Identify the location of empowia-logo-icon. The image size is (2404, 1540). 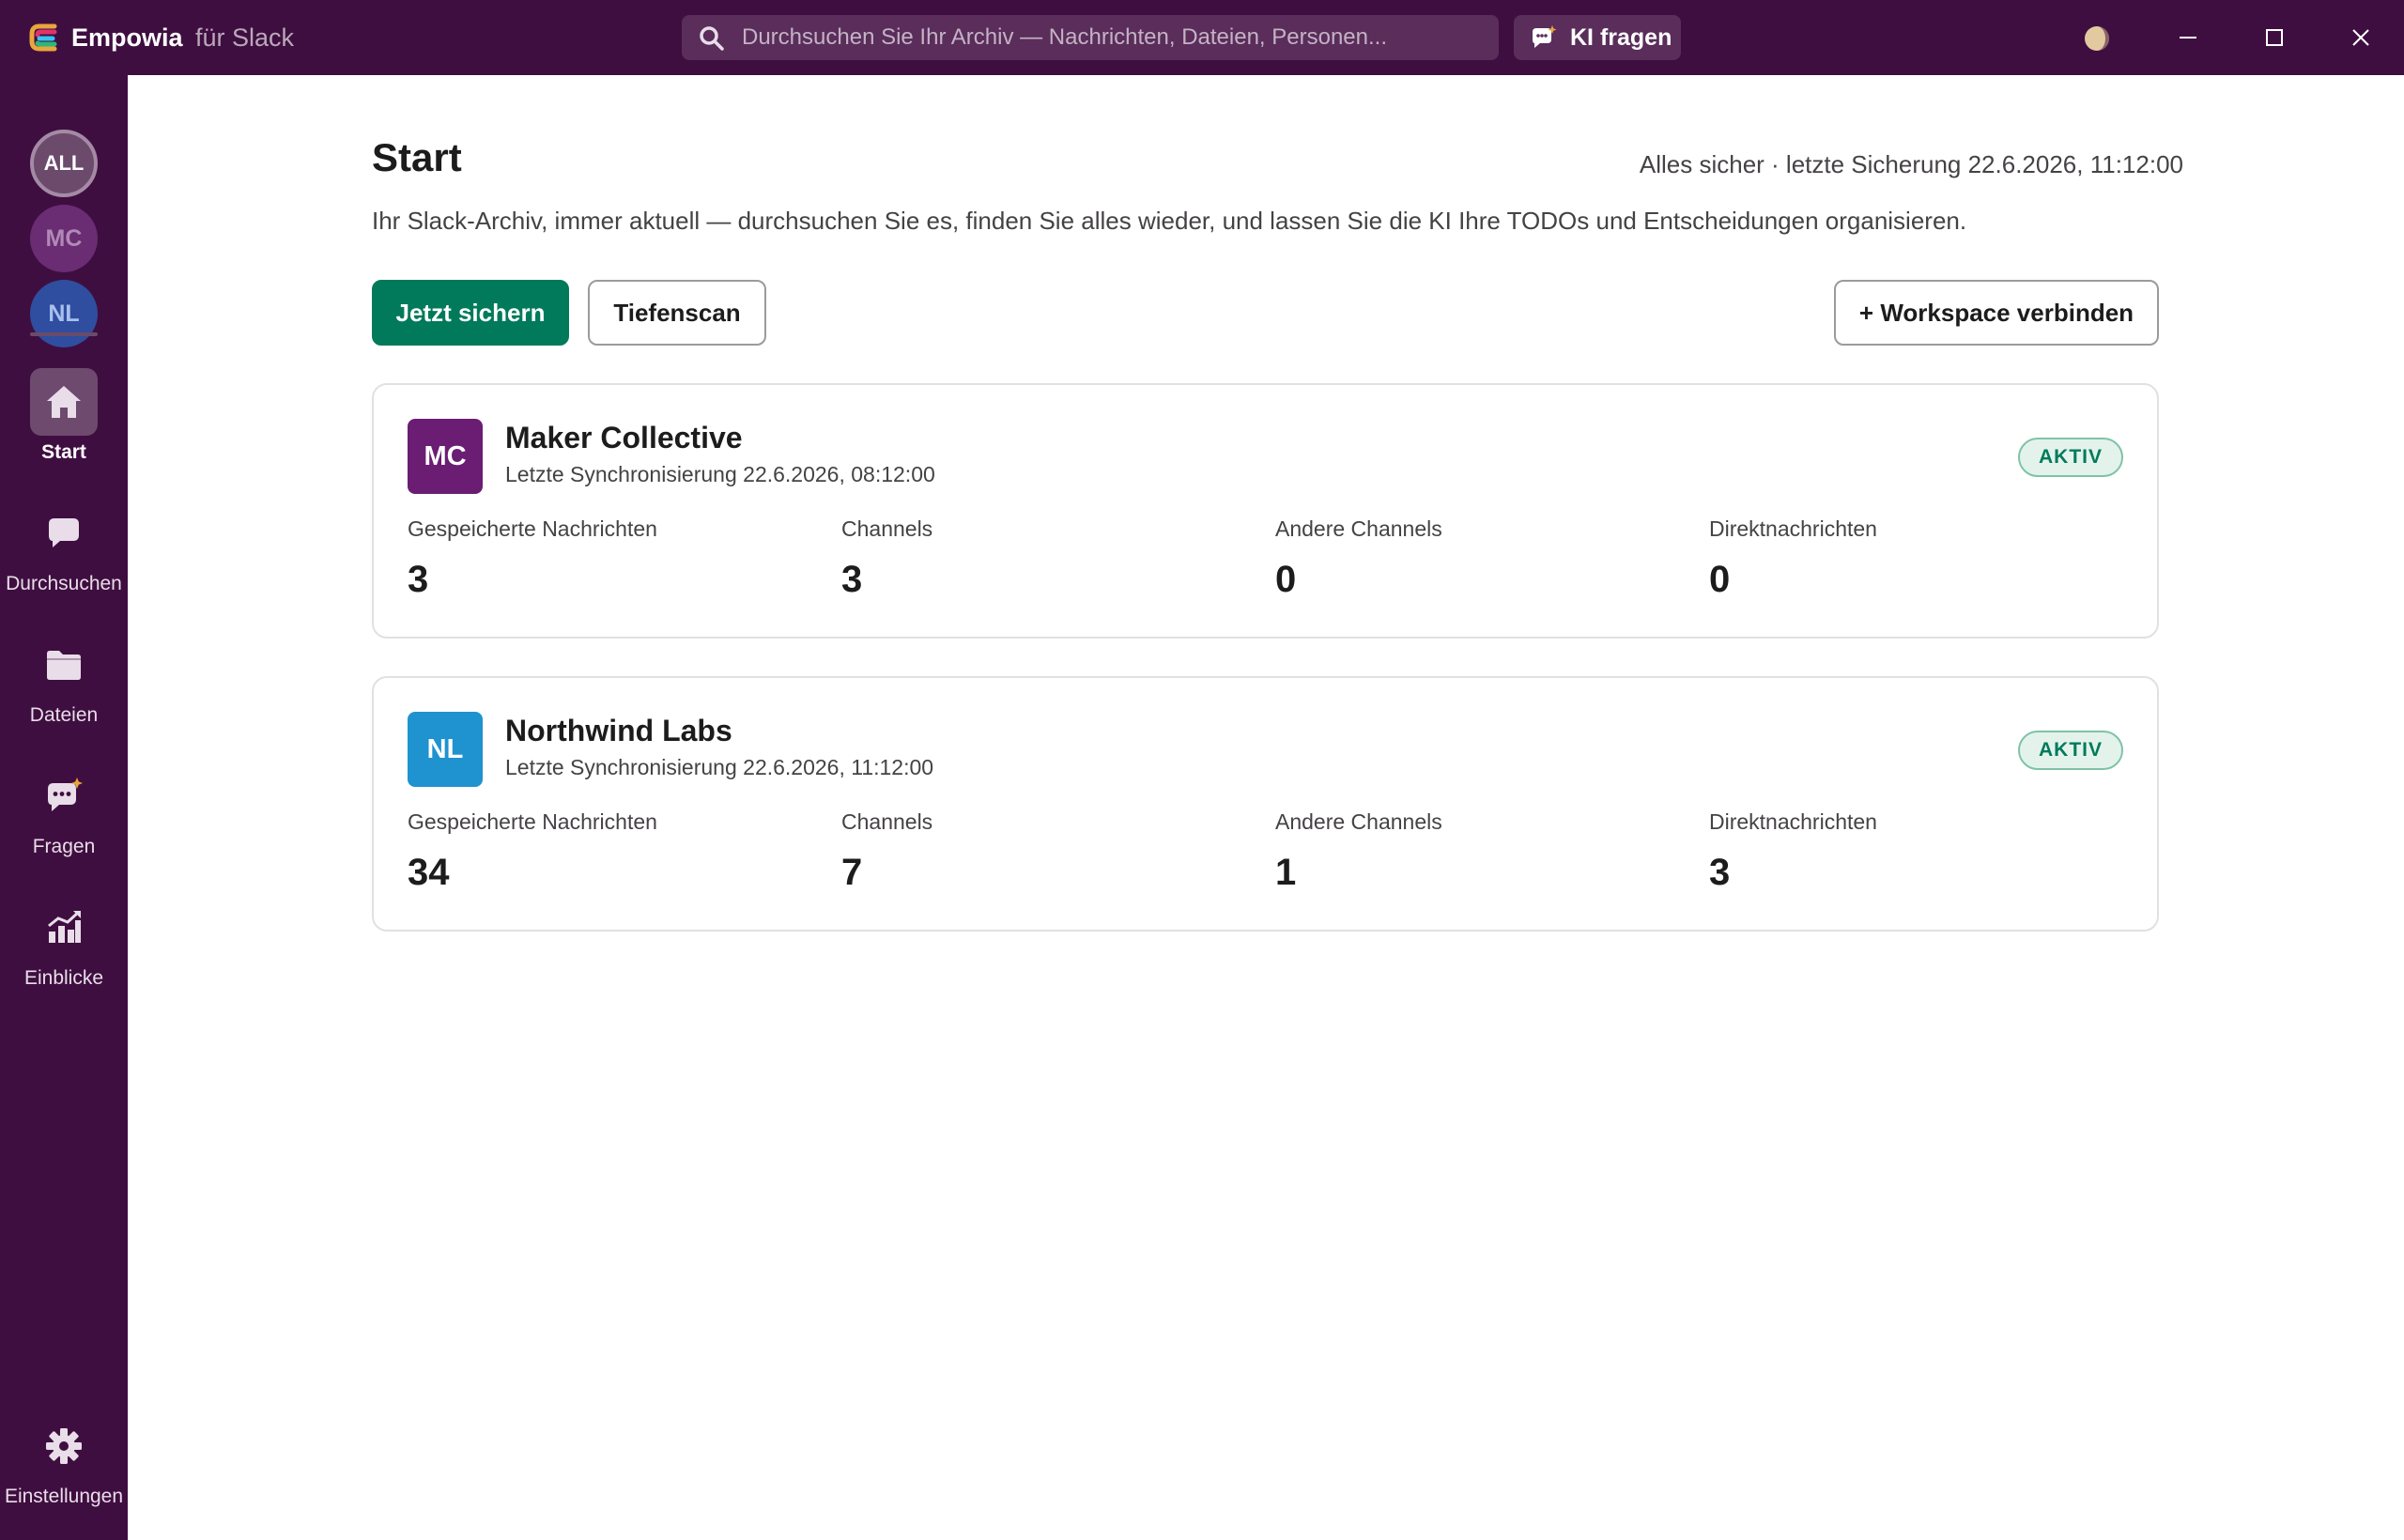
(43, 37).